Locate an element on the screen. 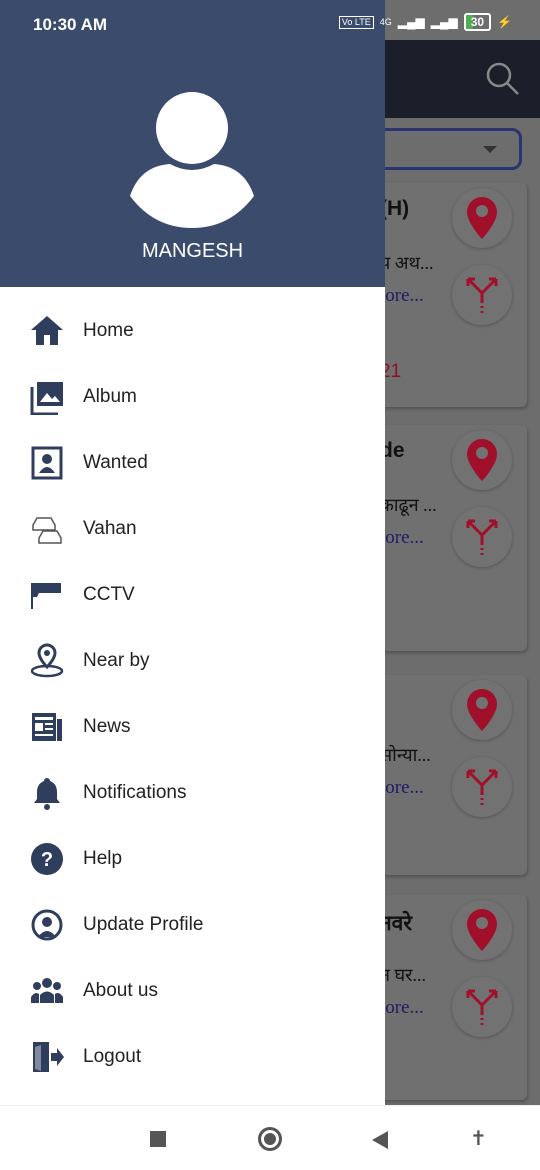  menu-item-label: Logout is located at coordinates (112, 1056).